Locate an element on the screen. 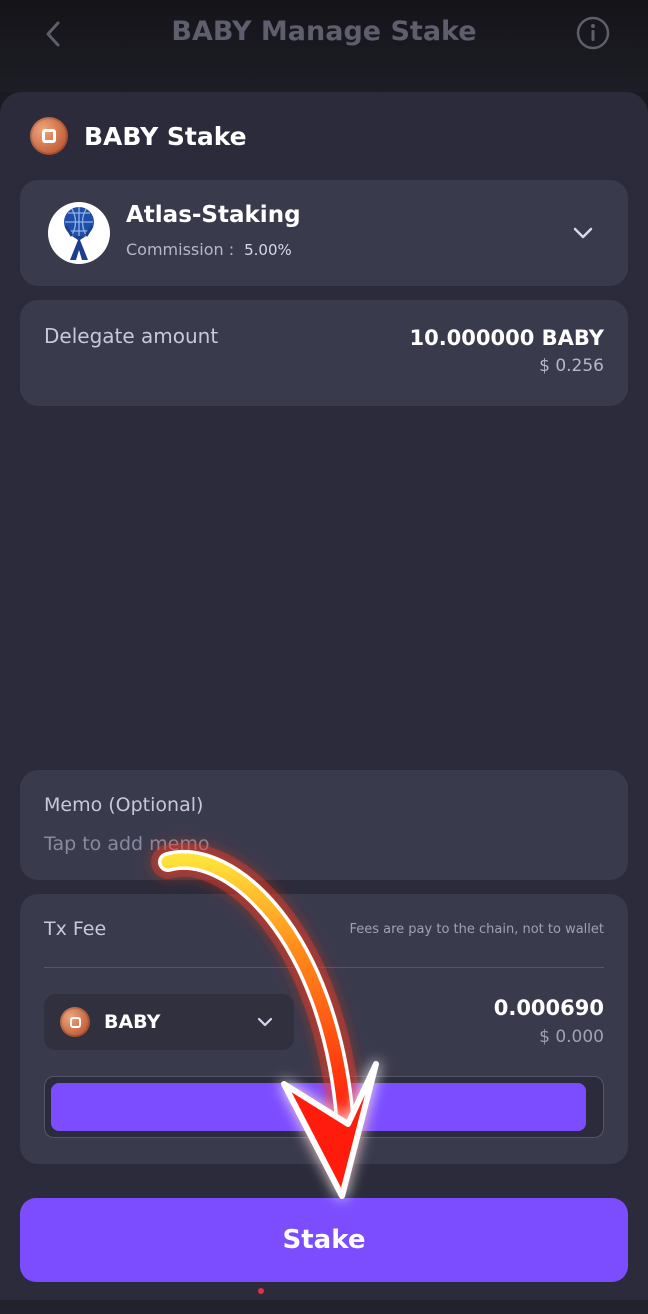  validator-logo is located at coordinates (79, 233).